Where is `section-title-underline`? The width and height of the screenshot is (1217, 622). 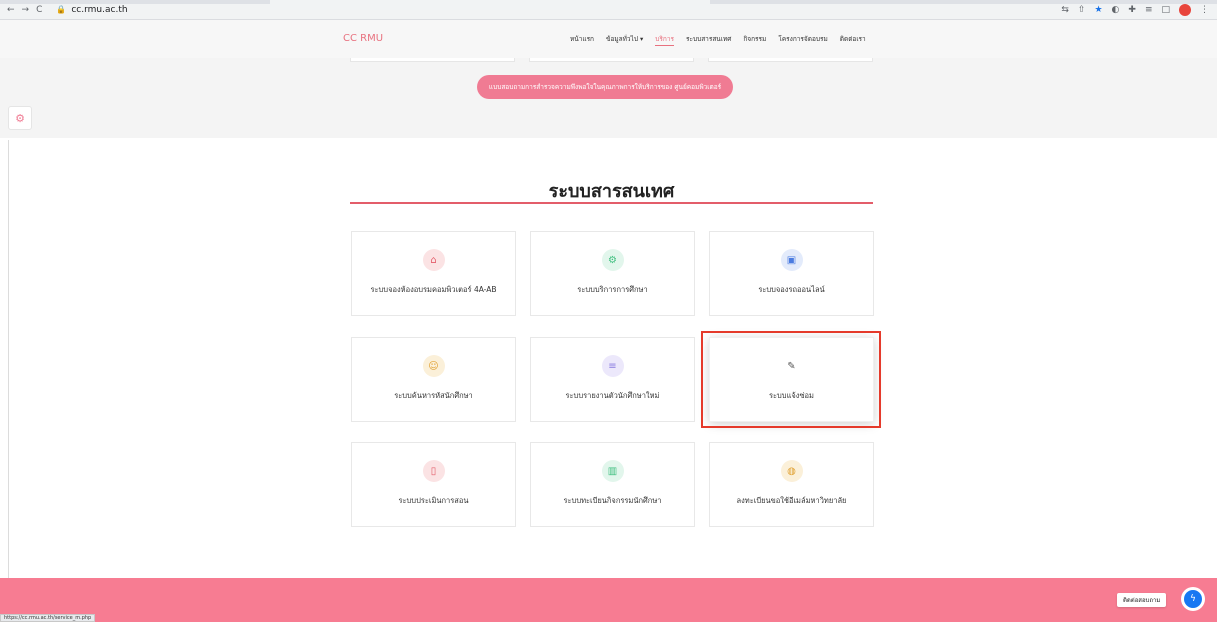 section-title-underline is located at coordinates (611, 203).